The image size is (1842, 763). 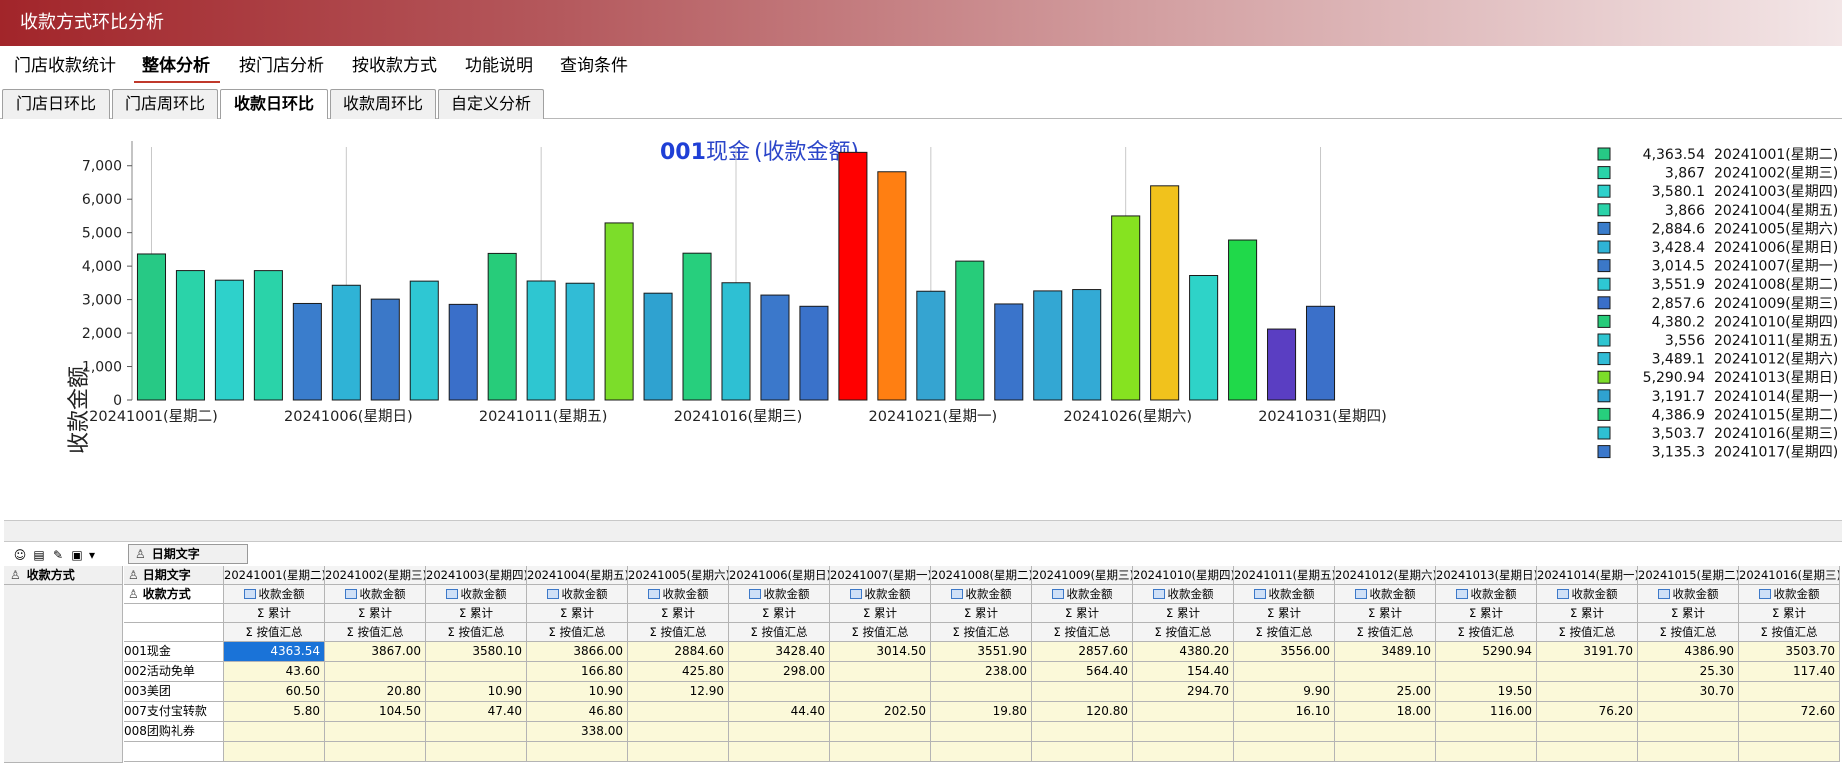 I want to click on table-cell: 166.80, so click(x=577, y=672).